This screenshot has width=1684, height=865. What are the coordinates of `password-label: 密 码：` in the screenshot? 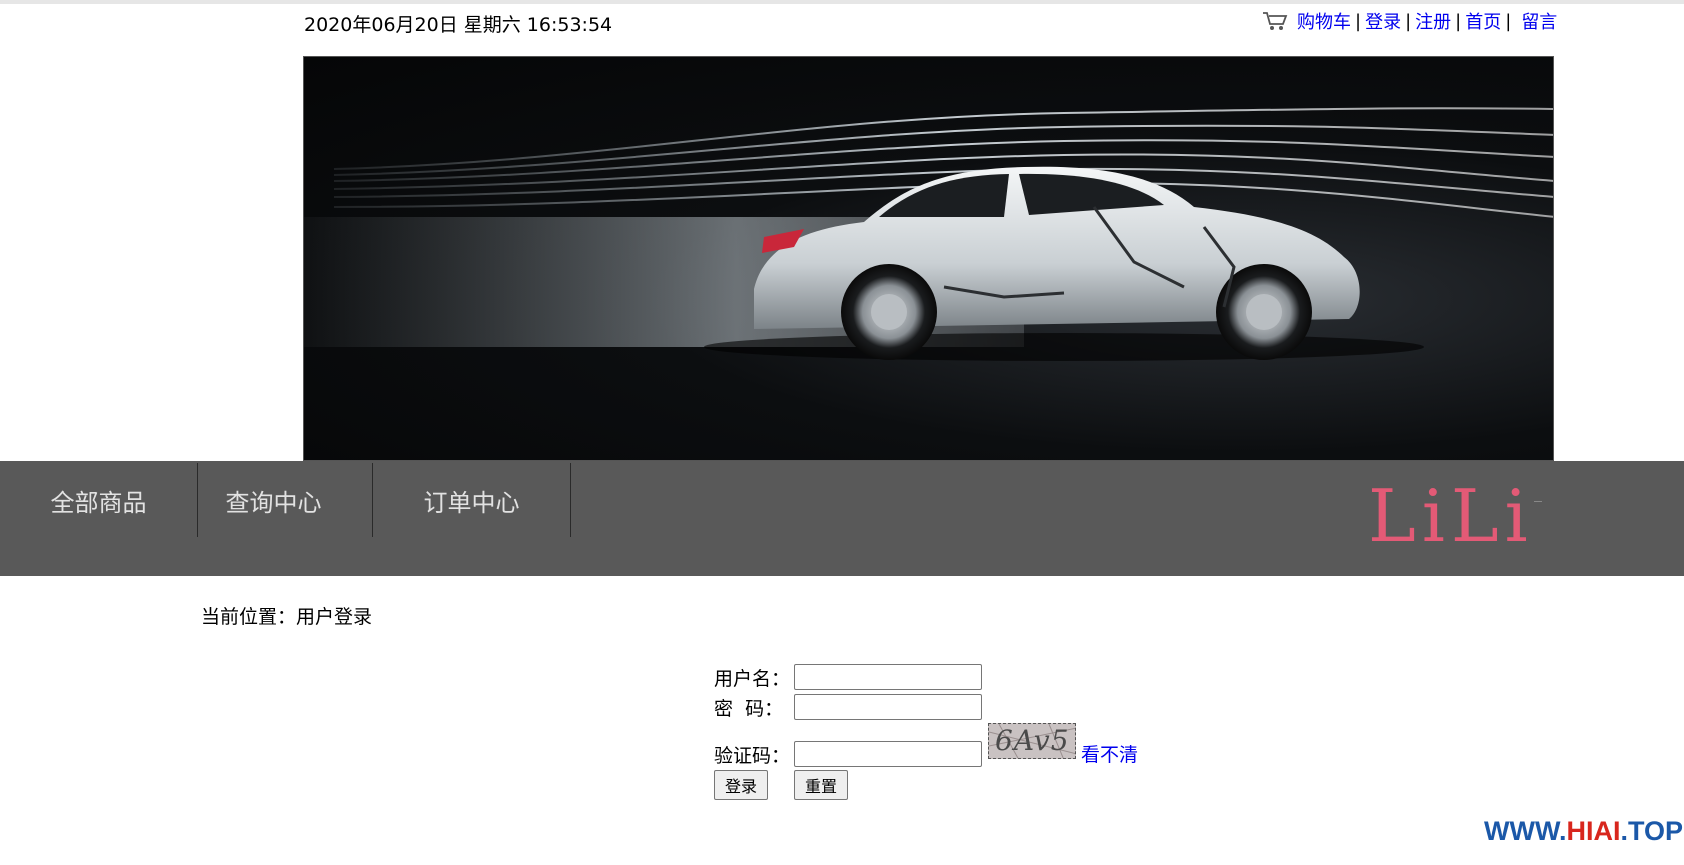 It's located at (749, 709).